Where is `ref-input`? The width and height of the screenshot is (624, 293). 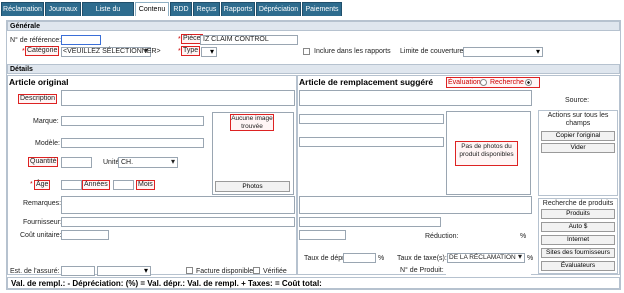
ref-input is located at coordinates (81, 40).